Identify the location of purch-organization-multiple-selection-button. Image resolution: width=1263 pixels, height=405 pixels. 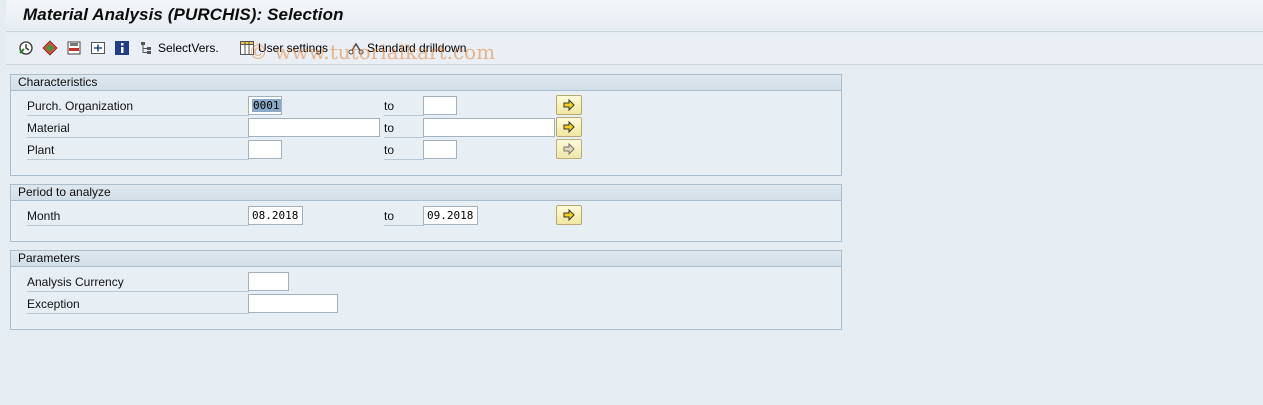
(569, 105).